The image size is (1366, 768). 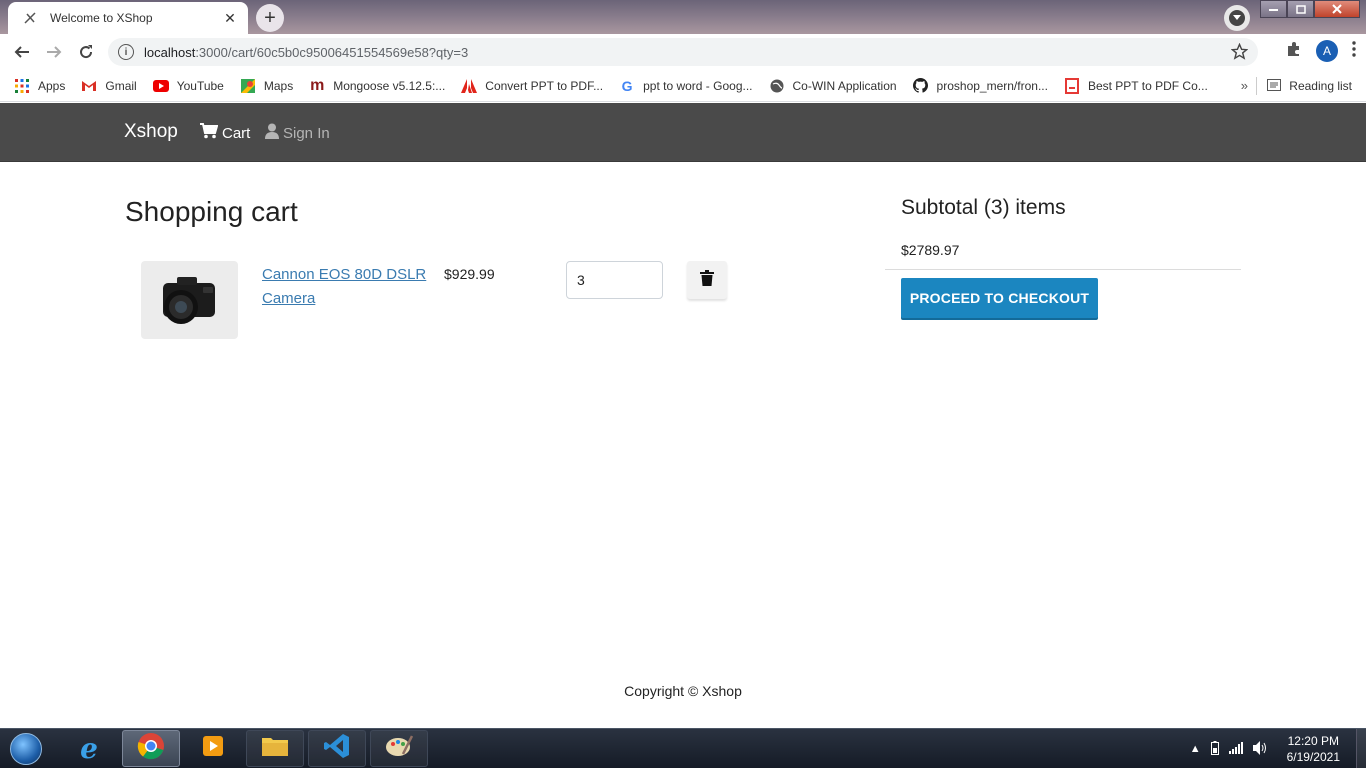 I want to click on network-signal-icon, so click(x=1235, y=749).